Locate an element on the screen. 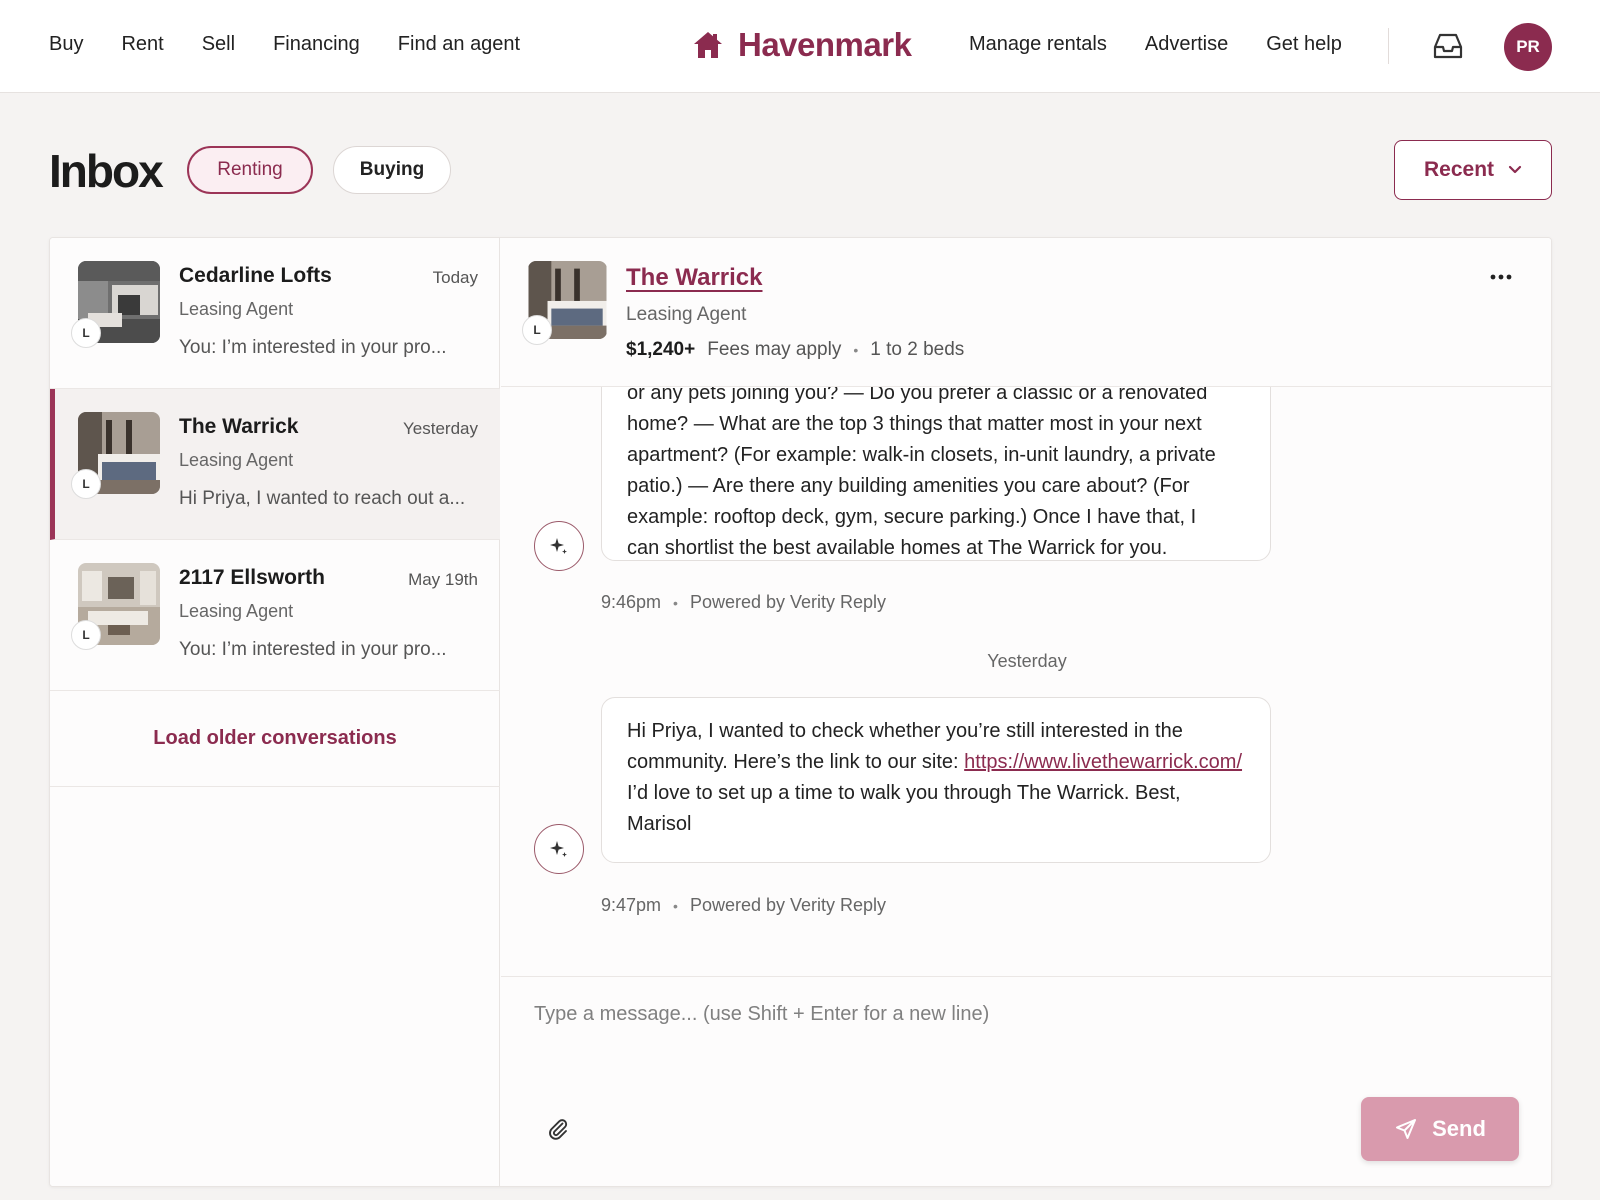 The height and width of the screenshot is (1200, 1600). brand-logo: Havenmark is located at coordinates (802, 45).